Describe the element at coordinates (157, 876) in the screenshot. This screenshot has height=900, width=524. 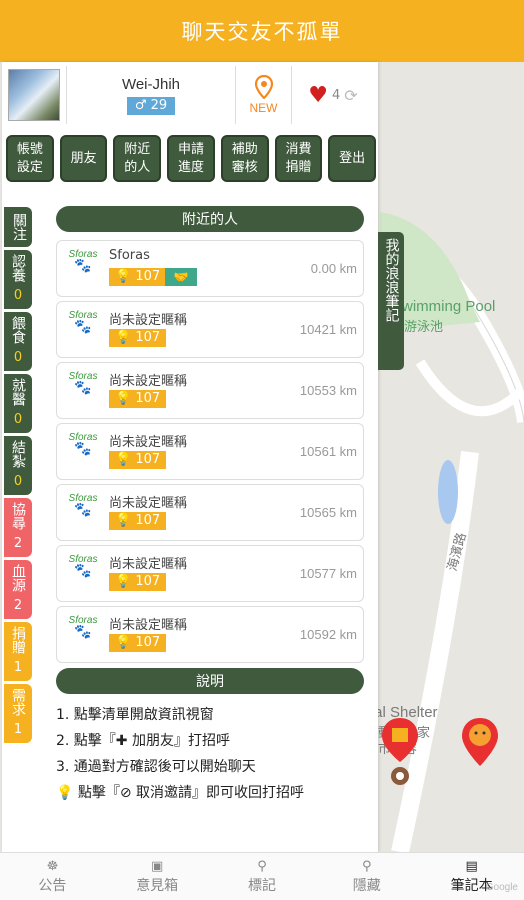
I see `nav-suggestion-box: ▣ 意見箱` at that location.